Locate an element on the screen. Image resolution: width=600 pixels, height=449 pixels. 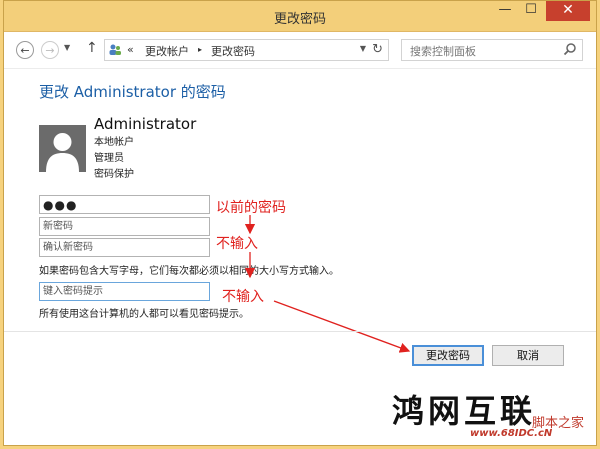
annotation-arrows is located at coordinates (327, 284).